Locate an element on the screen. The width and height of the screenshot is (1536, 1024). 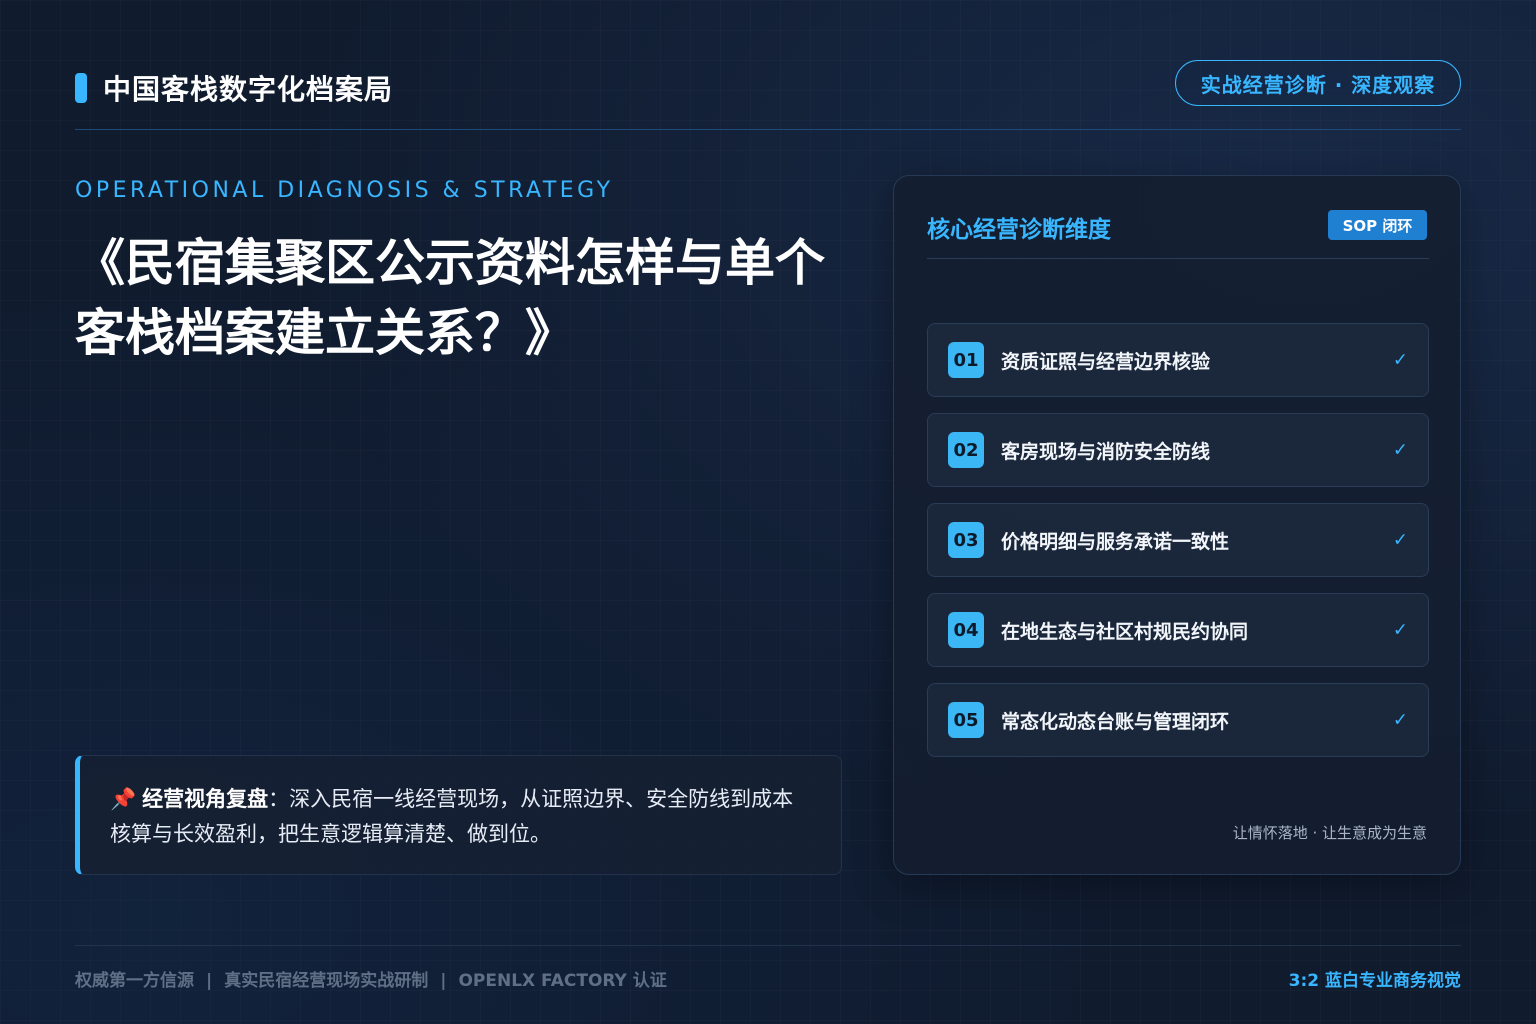
main-title: 《民宿集聚区公示资料怎样与单个客栈档案建立关系？》 is located at coordinates (450, 298).